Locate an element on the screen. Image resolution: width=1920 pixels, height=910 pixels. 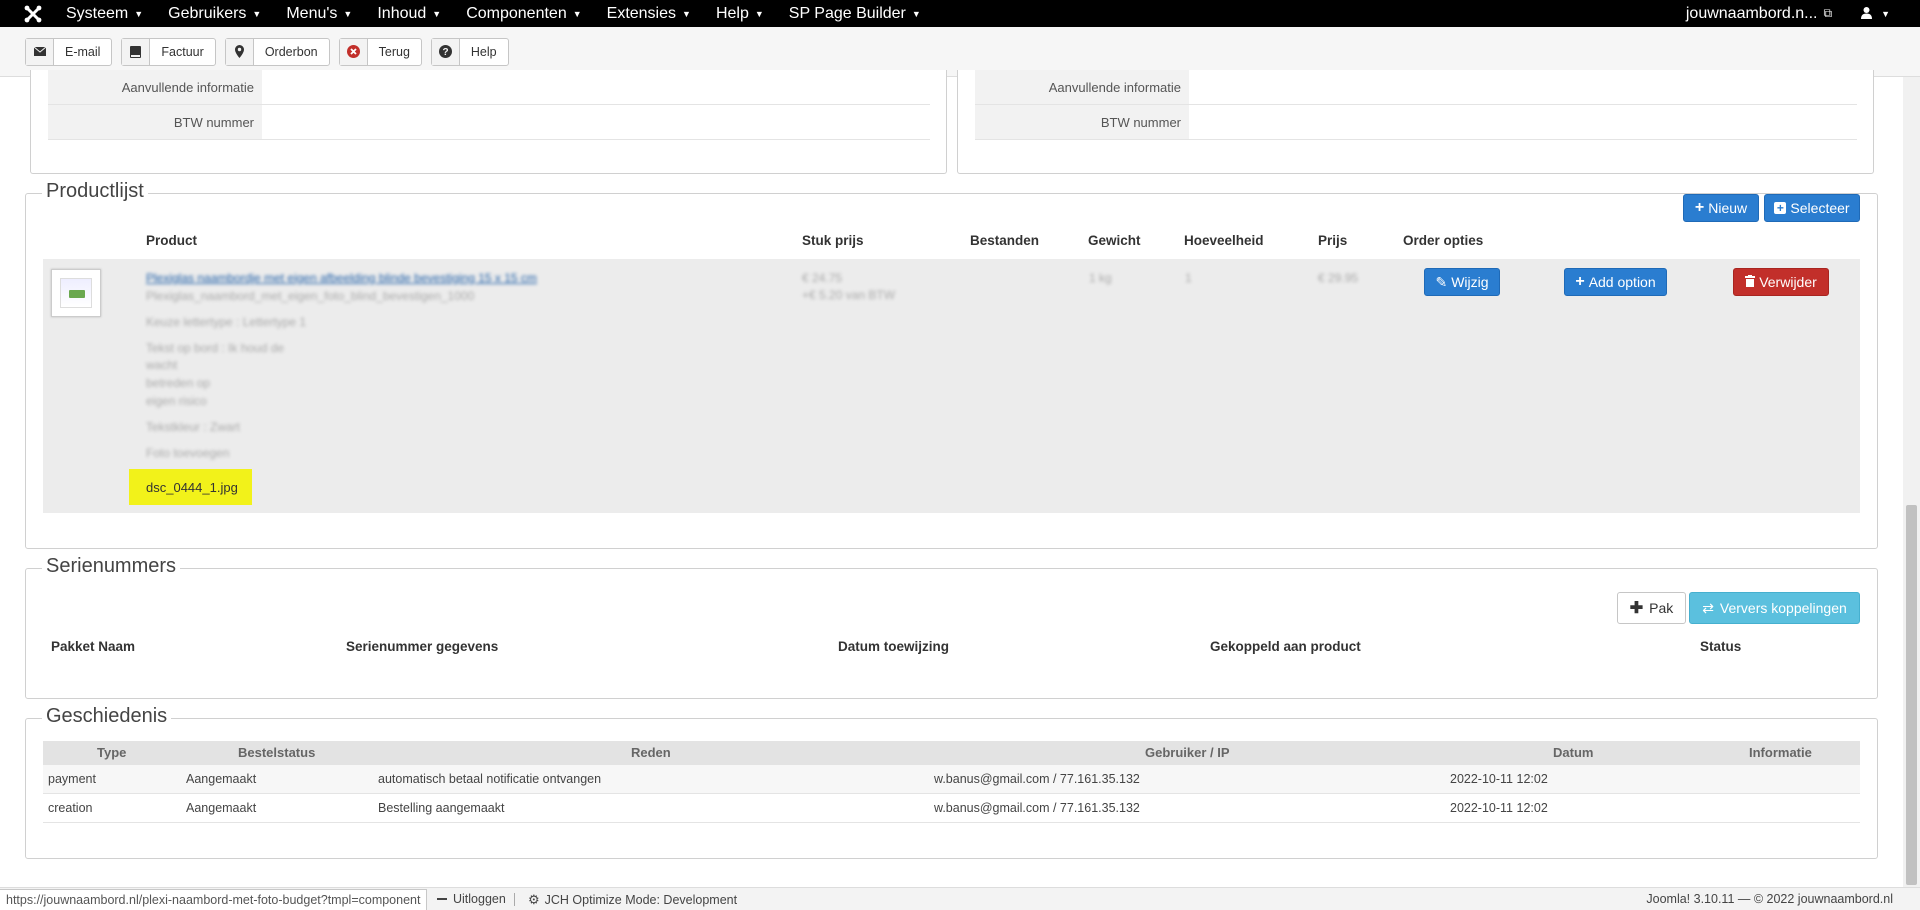
menu-systeem: Systeem ▼ is located at coordinates (110, 14).